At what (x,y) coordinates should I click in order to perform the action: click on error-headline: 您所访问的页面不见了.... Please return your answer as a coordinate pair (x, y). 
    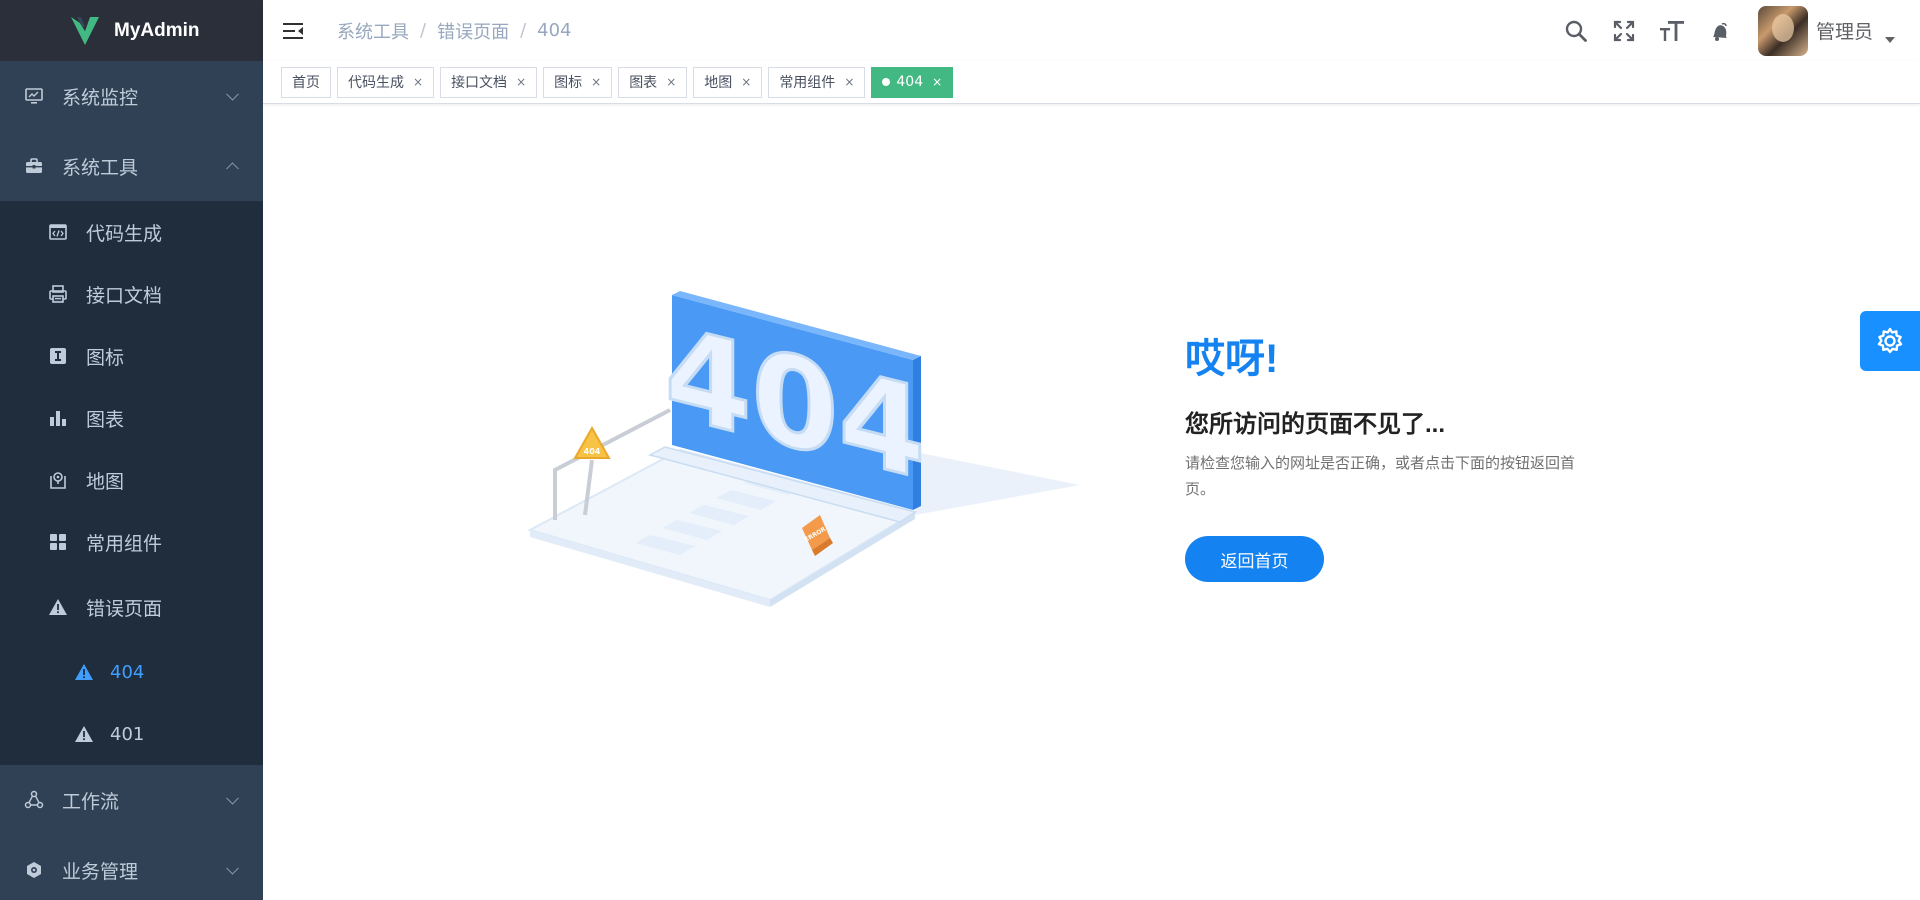
    Looking at the image, I should click on (1315, 424).